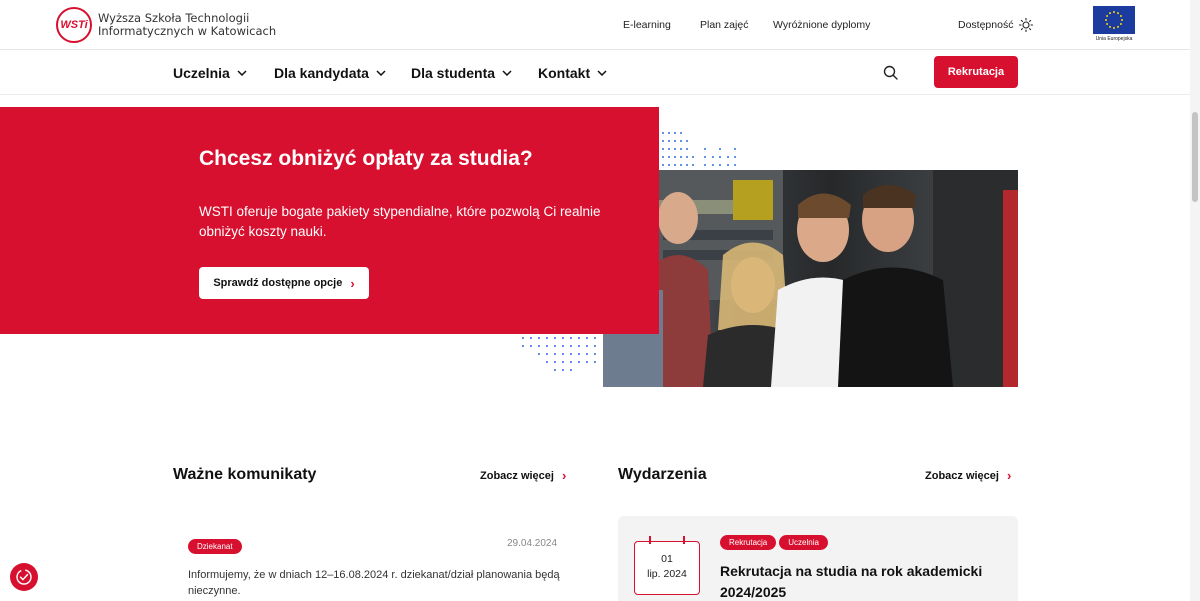 The height and width of the screenshot is (601, 1200). What do you see at coordinates (453, 73) in the screenshot?
I see `nav-item-label: Dla studenta` at bounding box center [453, 73].